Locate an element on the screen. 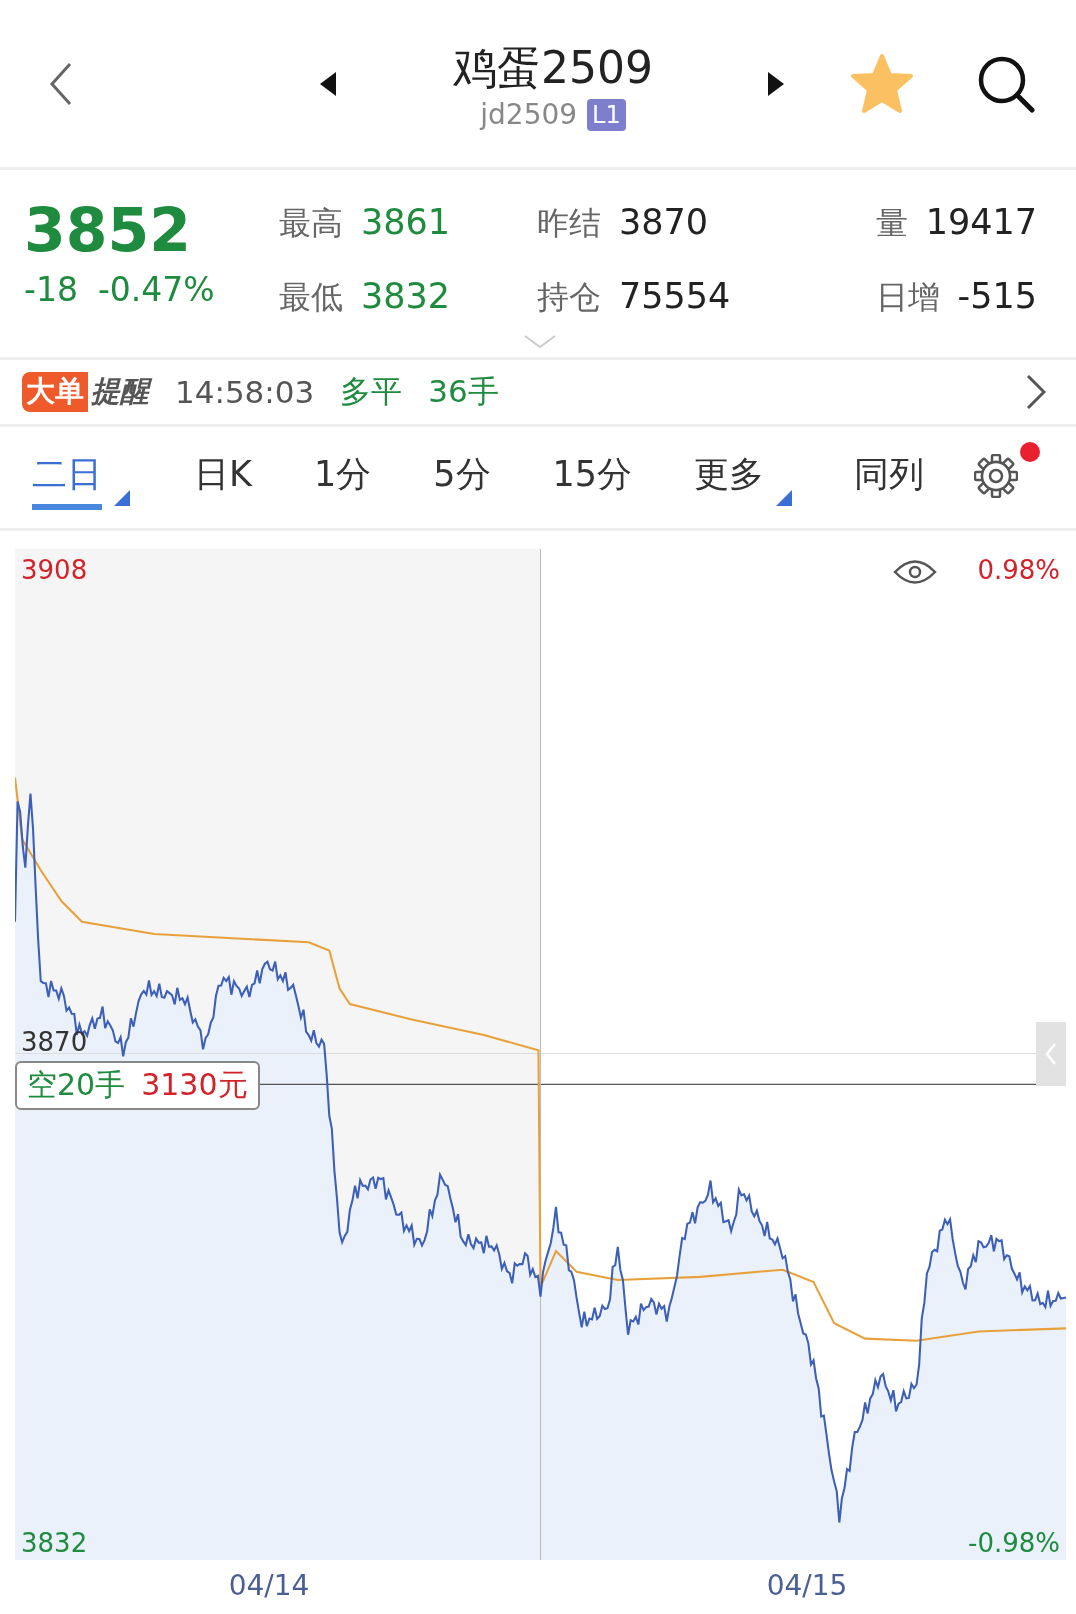 Image resolution: width=1076 pixels, height=1614 pixels. stat-value: 3861 is located at coordinates (406, 222).